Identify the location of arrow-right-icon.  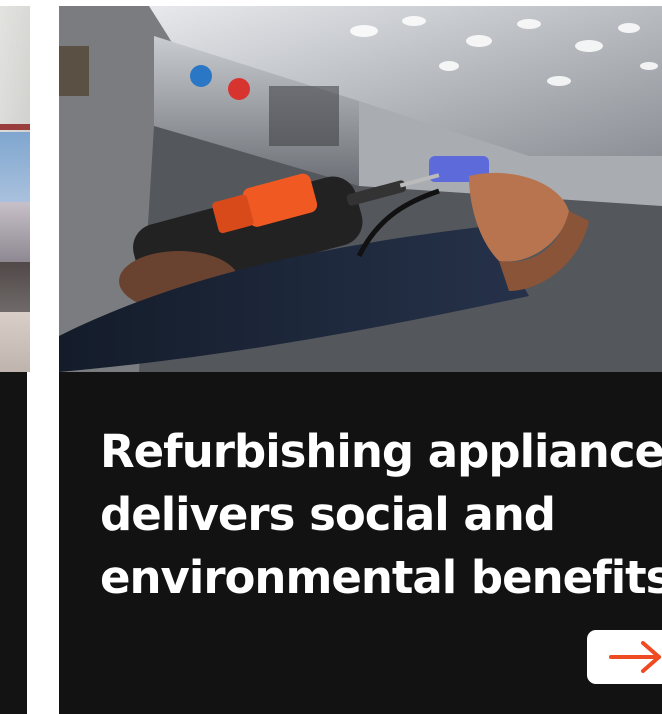
(635, 657).